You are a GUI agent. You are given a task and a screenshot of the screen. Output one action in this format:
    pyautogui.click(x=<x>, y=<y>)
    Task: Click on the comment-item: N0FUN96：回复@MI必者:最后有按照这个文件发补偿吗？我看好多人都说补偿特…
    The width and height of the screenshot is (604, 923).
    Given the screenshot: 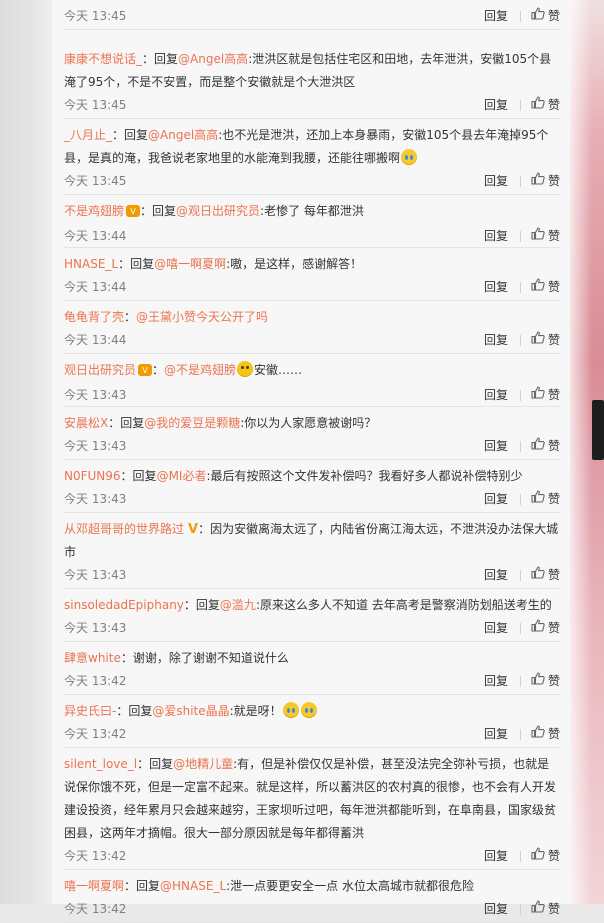 What is the action you would take?
    pyautogui.click(x=312, y=486)
    